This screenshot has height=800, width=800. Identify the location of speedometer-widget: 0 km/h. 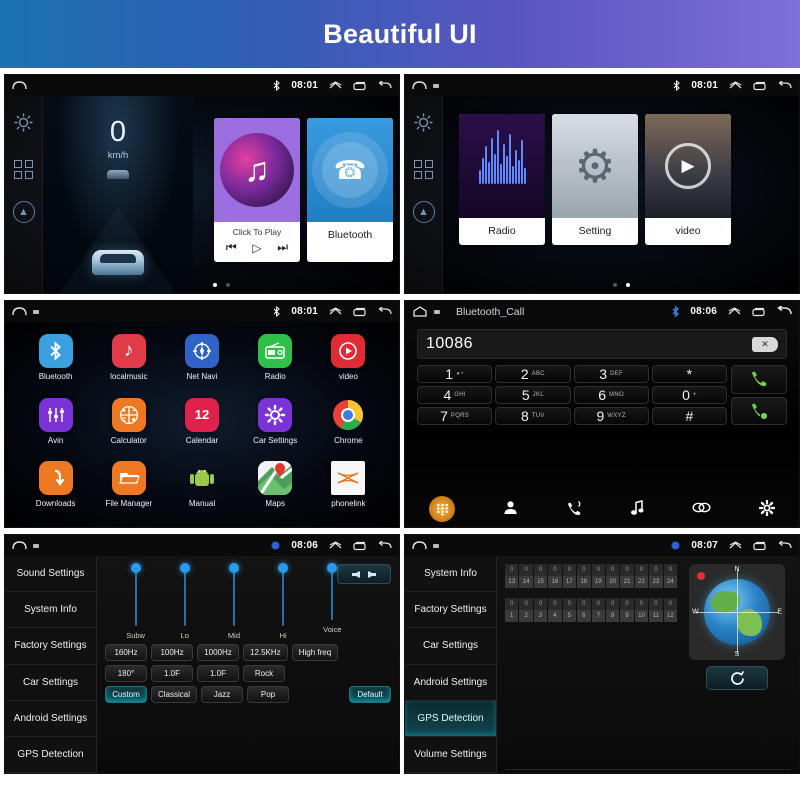
(118, 194).